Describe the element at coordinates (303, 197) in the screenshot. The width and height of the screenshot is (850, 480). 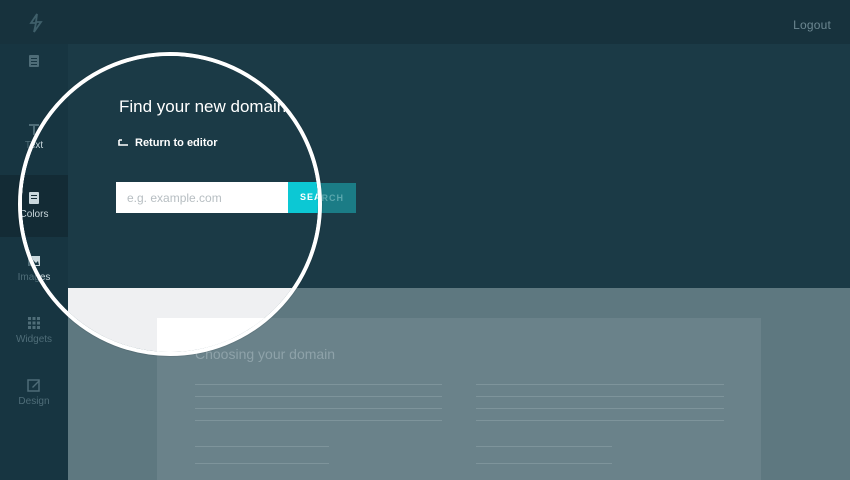
I see `search-button: SEARCH` at that location.